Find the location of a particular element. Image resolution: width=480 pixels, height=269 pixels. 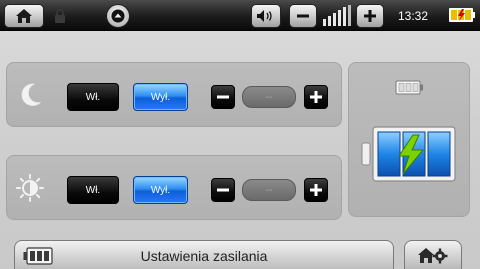

status-bar: 13:32 is located at coordinates (240, 15).